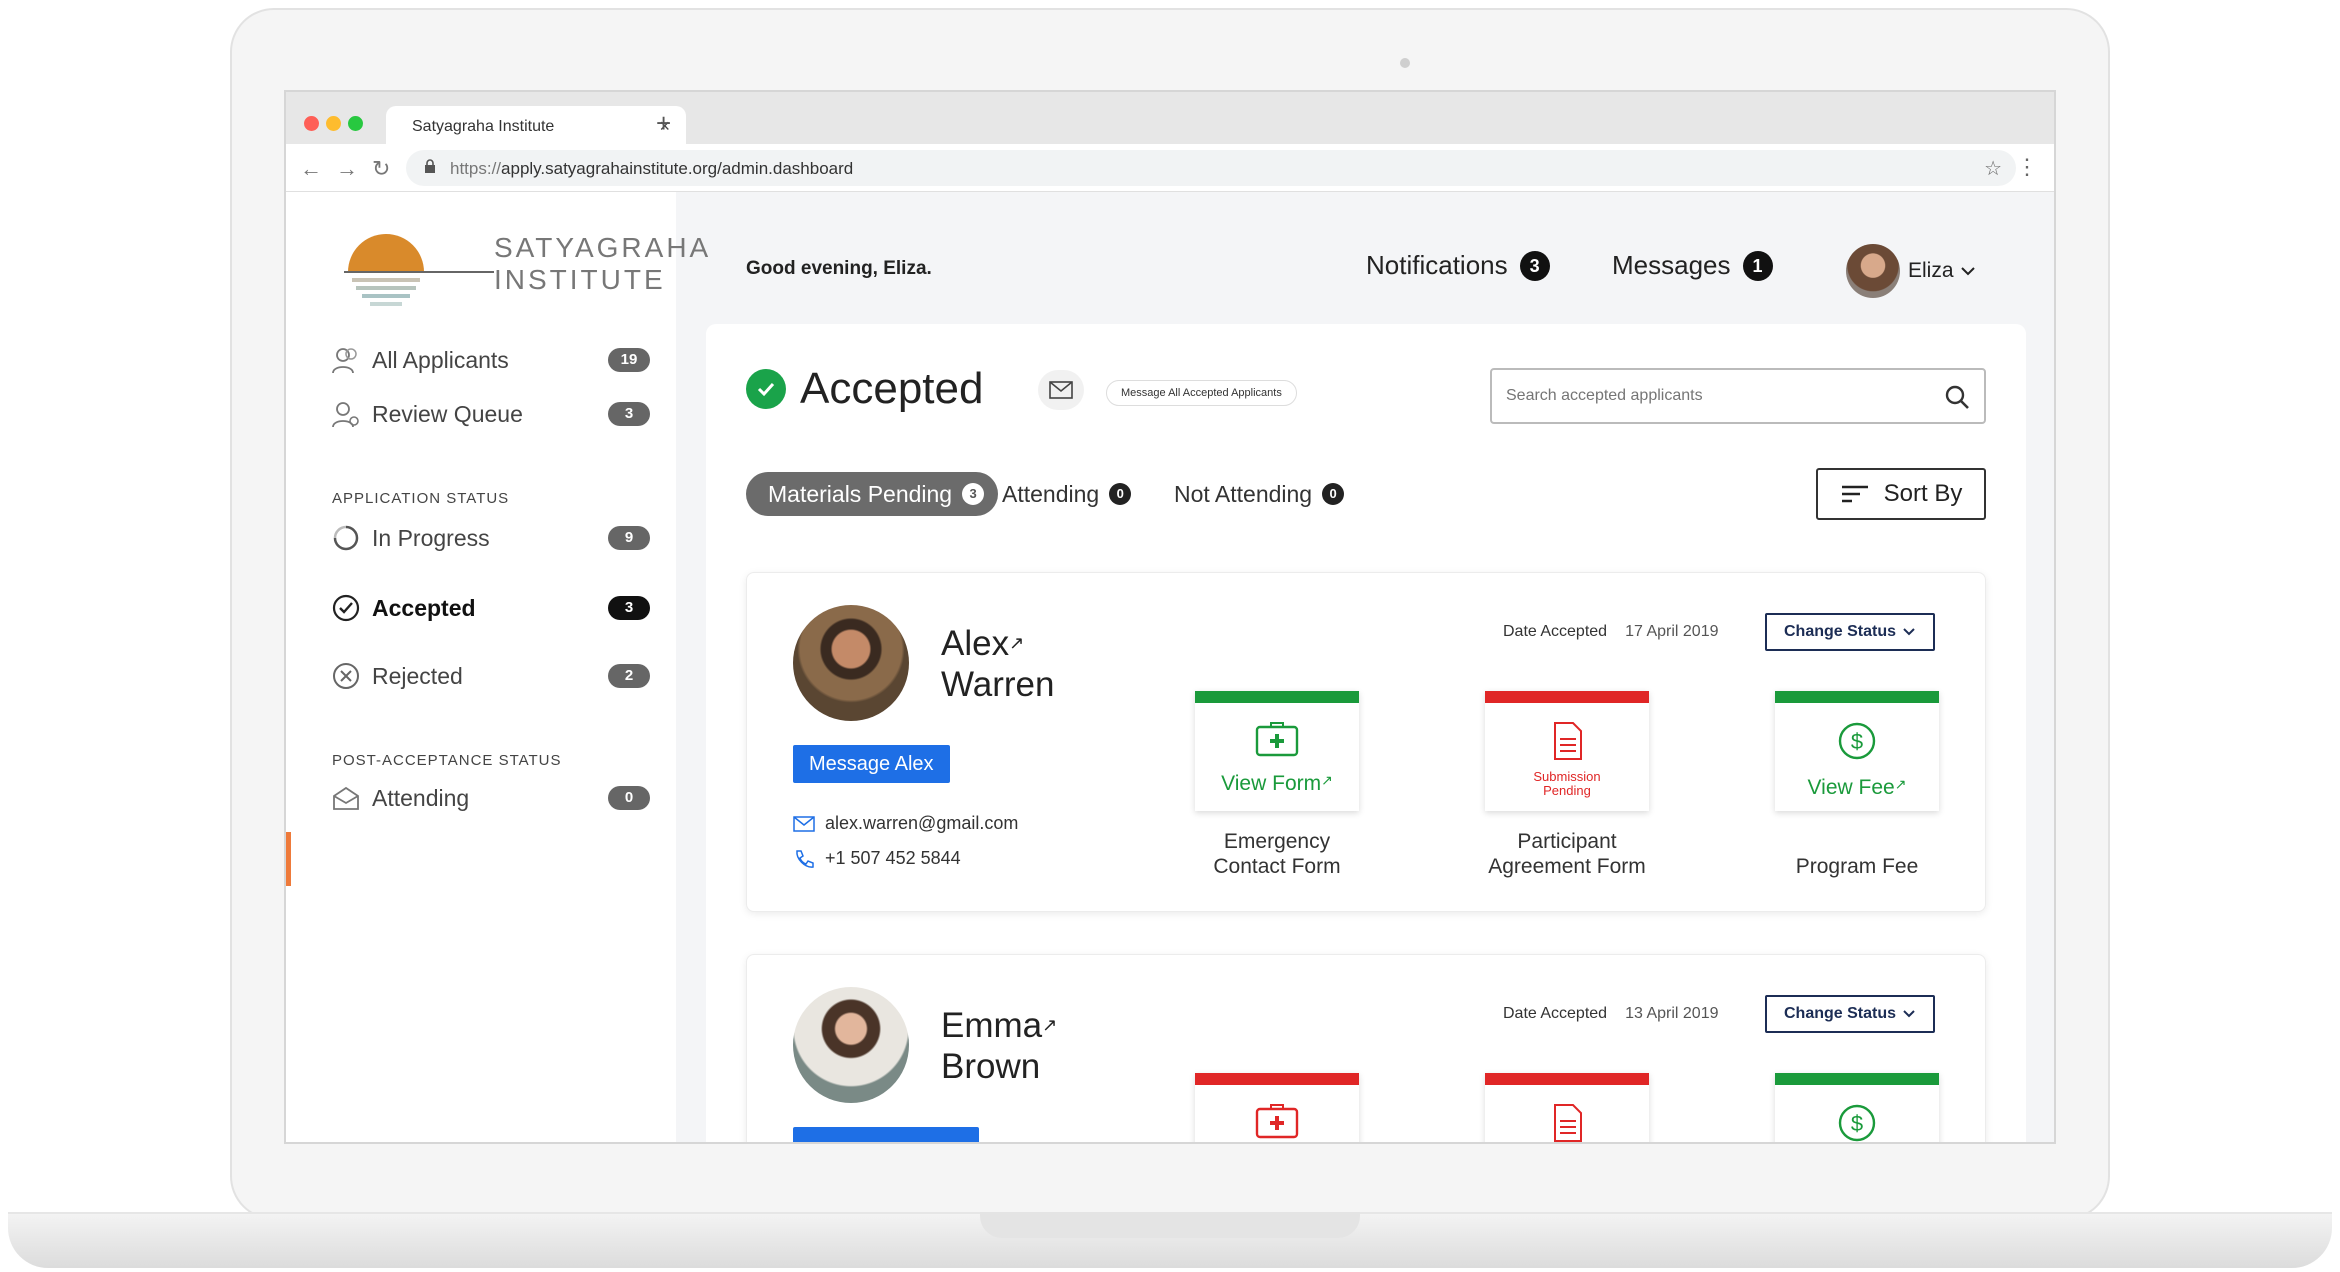  What do you see at coordinates (419, 270) in the screenshot?
I see `sun-logo-icon` at bounding box center [419, 270].